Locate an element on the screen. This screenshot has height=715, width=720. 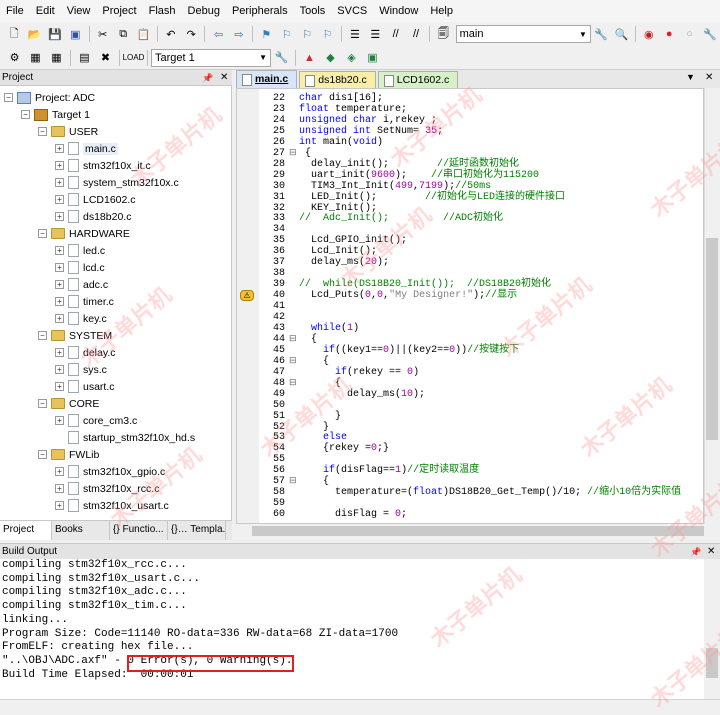
editor-tab: ds18b20.c is located at coordinates (337, 79).